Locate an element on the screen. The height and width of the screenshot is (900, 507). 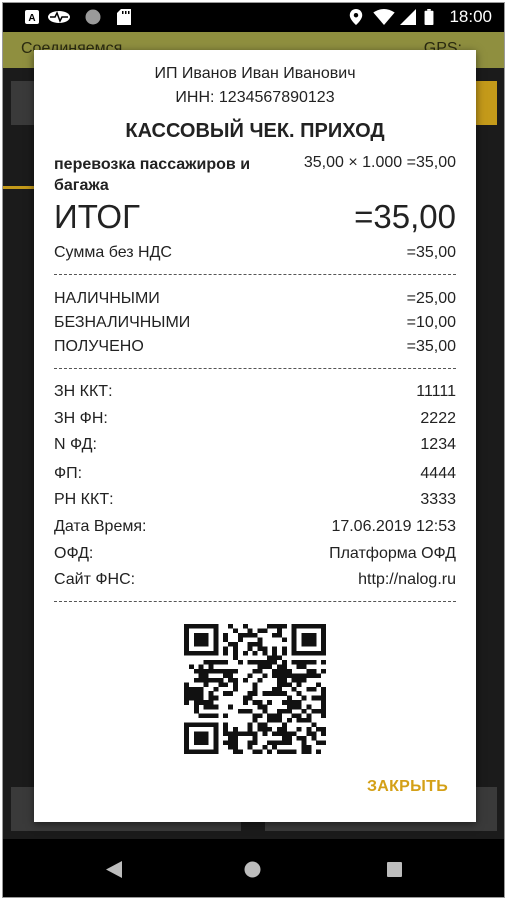
battery-icon is located at coordinates (429, 17).